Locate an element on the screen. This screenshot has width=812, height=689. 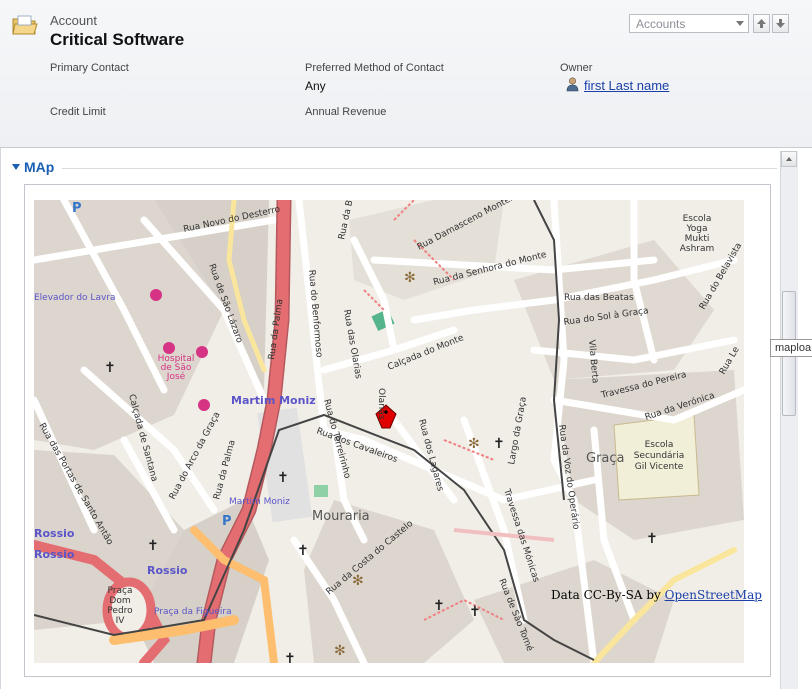
vertical-scrollbar is located at coordinates (789, 420).